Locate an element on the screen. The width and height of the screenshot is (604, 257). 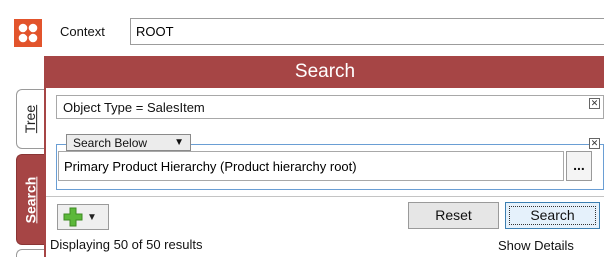
tab-tree-label: Tree is located at coordinates (30, 119).